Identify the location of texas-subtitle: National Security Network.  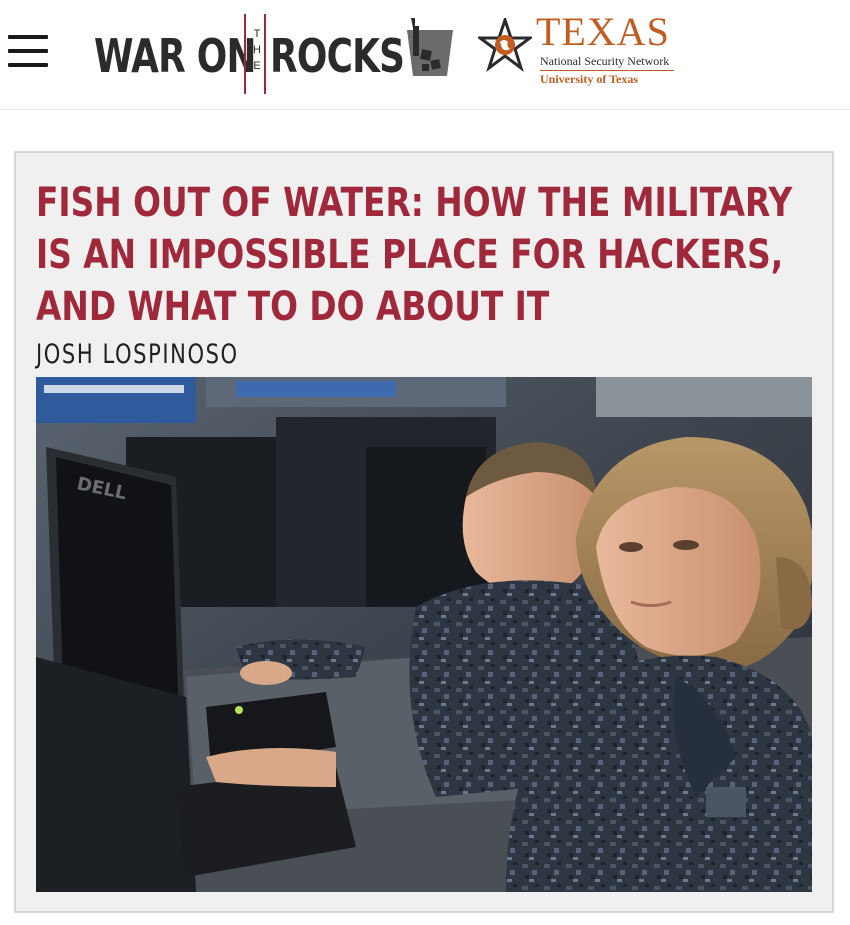
(605, 61).